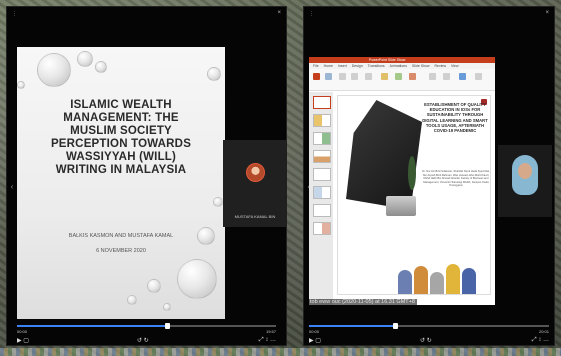 The image size is (561, 356). What do you see at coordinates (255, 183) in the screenshot?
I see `participant-tile: MUSTAFA KAMAL BIN` at bounding box center [255, 183].